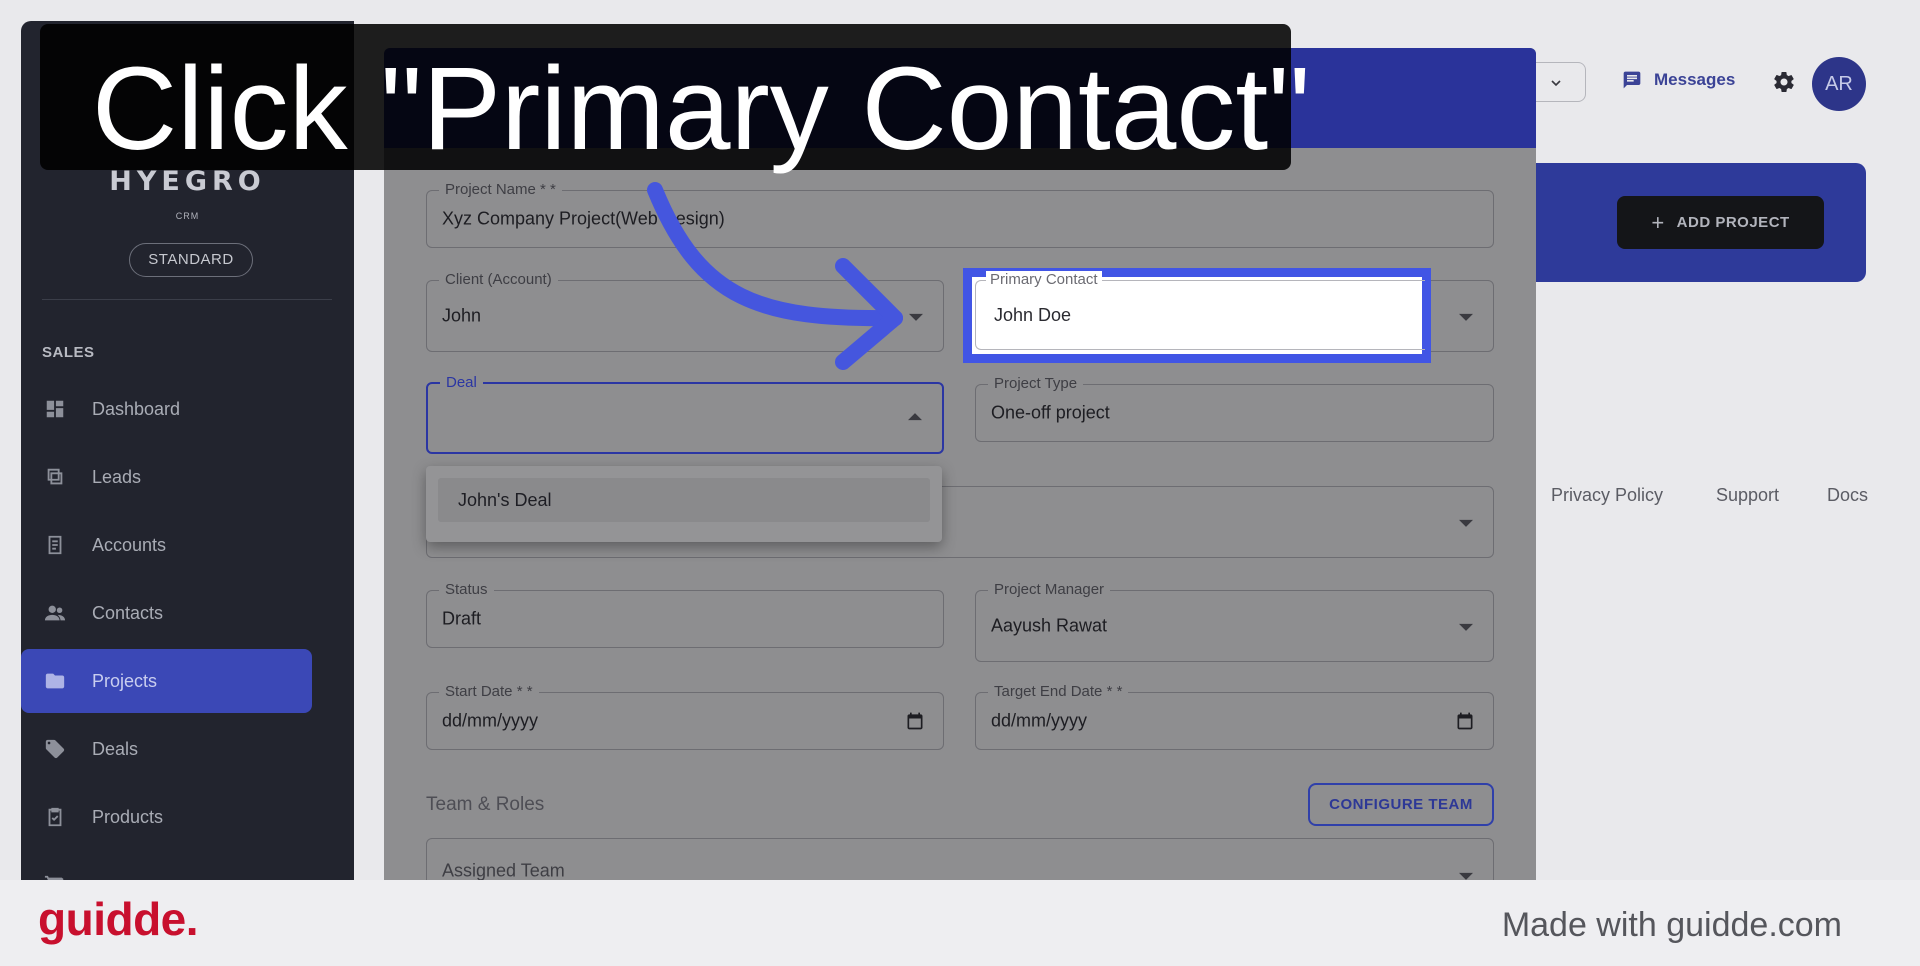 This screenshot has height=966, width=1920. What do you see at coordinates (1672, 925) in the screenshot?
I see `made-with-text: Made with guidde.com` at bounding box center [1672, 925].